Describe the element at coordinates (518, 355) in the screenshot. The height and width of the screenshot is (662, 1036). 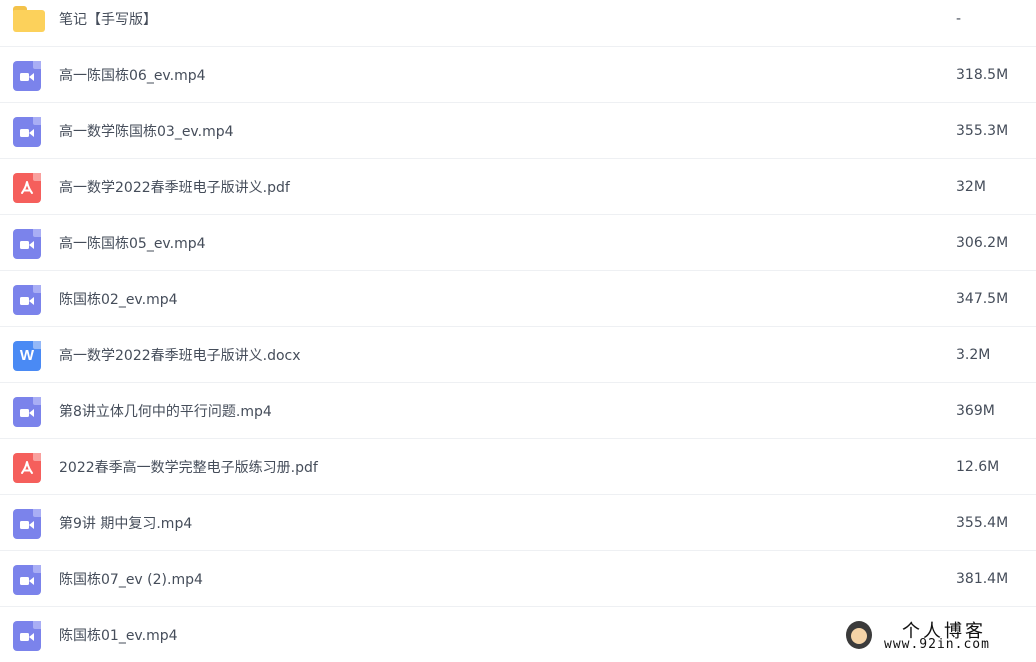
I see `file-row: W 高一数学2022春季班电子版讲义.docx 3.2M` at that location.